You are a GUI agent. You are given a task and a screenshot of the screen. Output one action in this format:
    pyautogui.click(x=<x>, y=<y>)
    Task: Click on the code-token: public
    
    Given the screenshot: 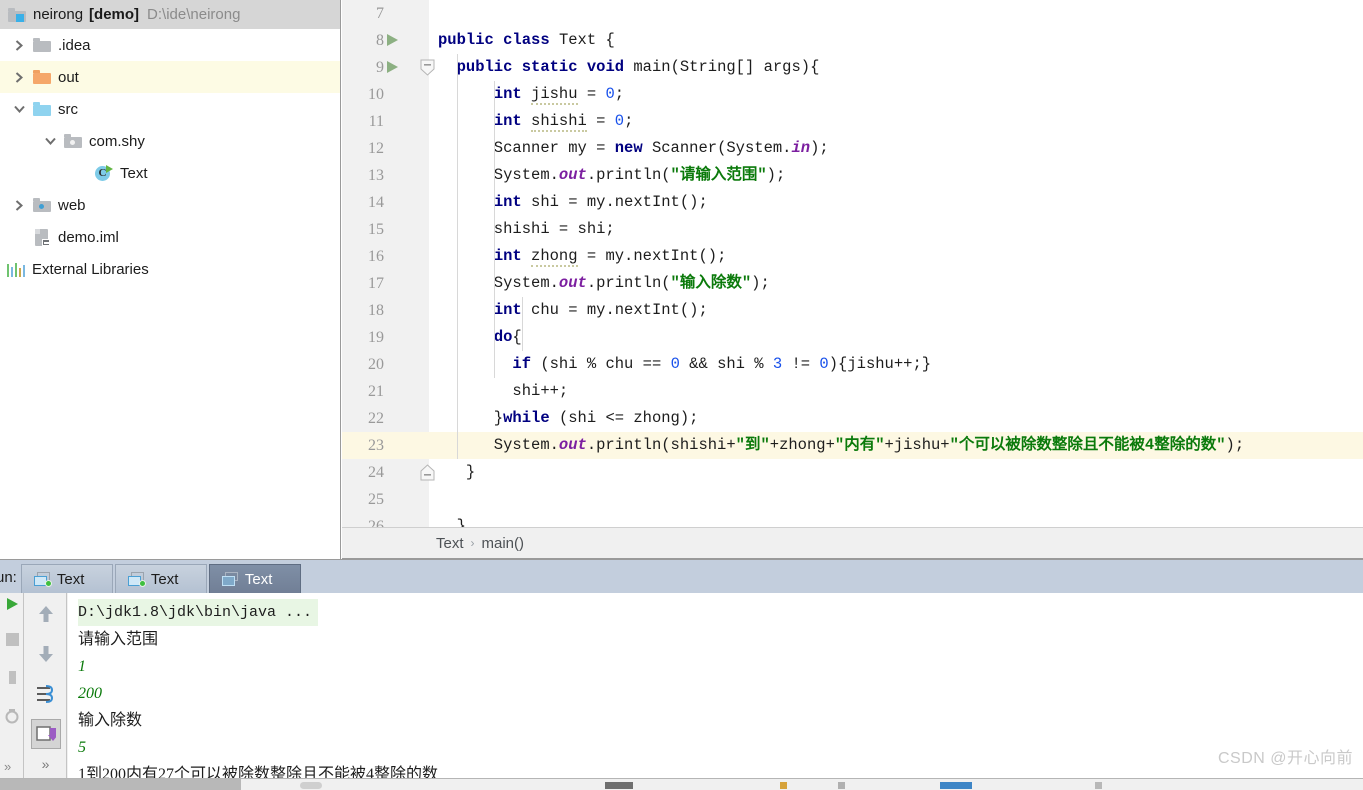 What is the action you would take?
    pyautogui.click(x=480, y=67)
    